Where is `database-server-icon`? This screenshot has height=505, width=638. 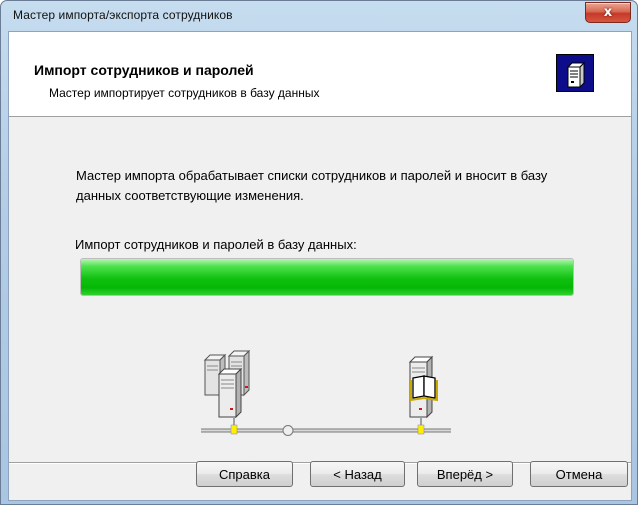
database-server-icon is located at coordinates (423, 387).